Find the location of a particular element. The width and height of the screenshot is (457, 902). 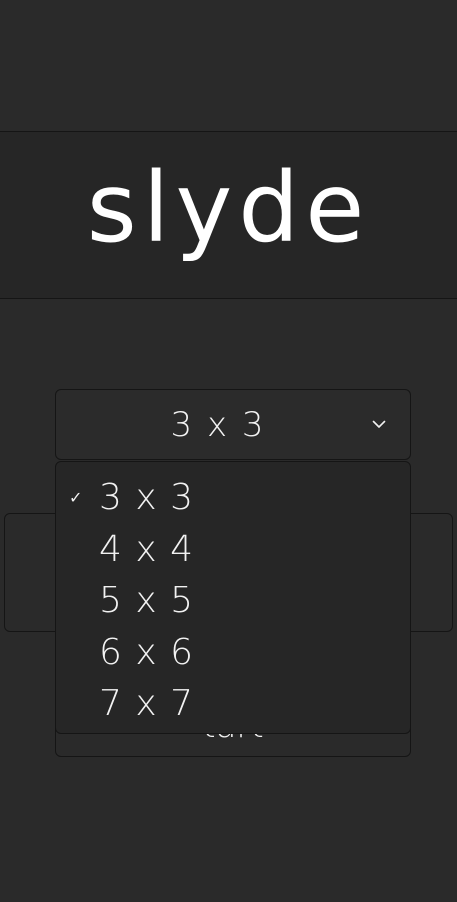

grid-size-select: 3 x 3 is located at coordinates (233, 424).